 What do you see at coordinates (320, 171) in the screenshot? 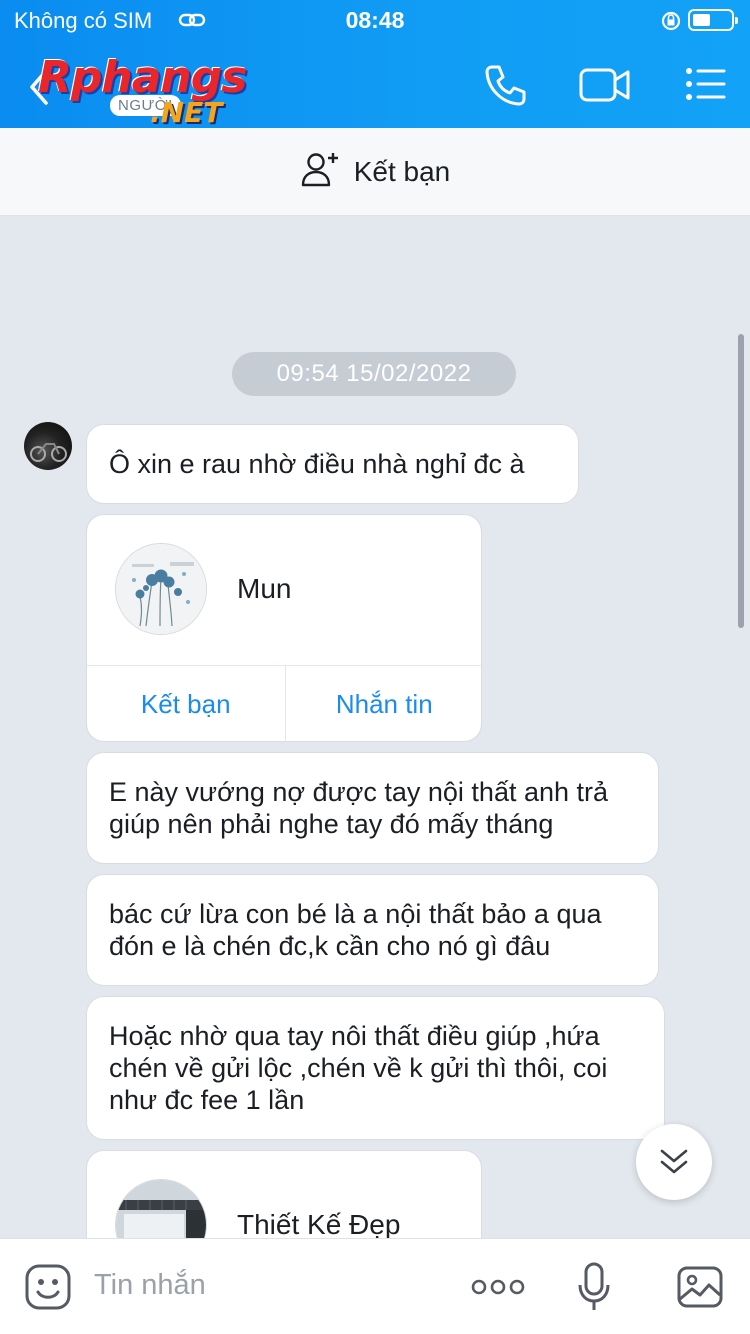
I see `add-user-icon` at bounding box center [320, 171].